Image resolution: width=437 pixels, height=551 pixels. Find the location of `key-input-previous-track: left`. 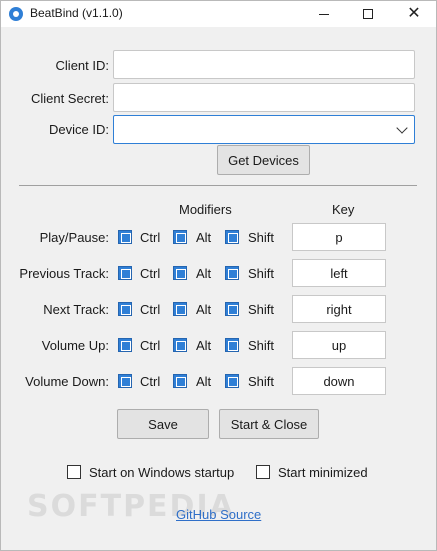

key-input-previous-track: left is located at coordinates (339, 273).